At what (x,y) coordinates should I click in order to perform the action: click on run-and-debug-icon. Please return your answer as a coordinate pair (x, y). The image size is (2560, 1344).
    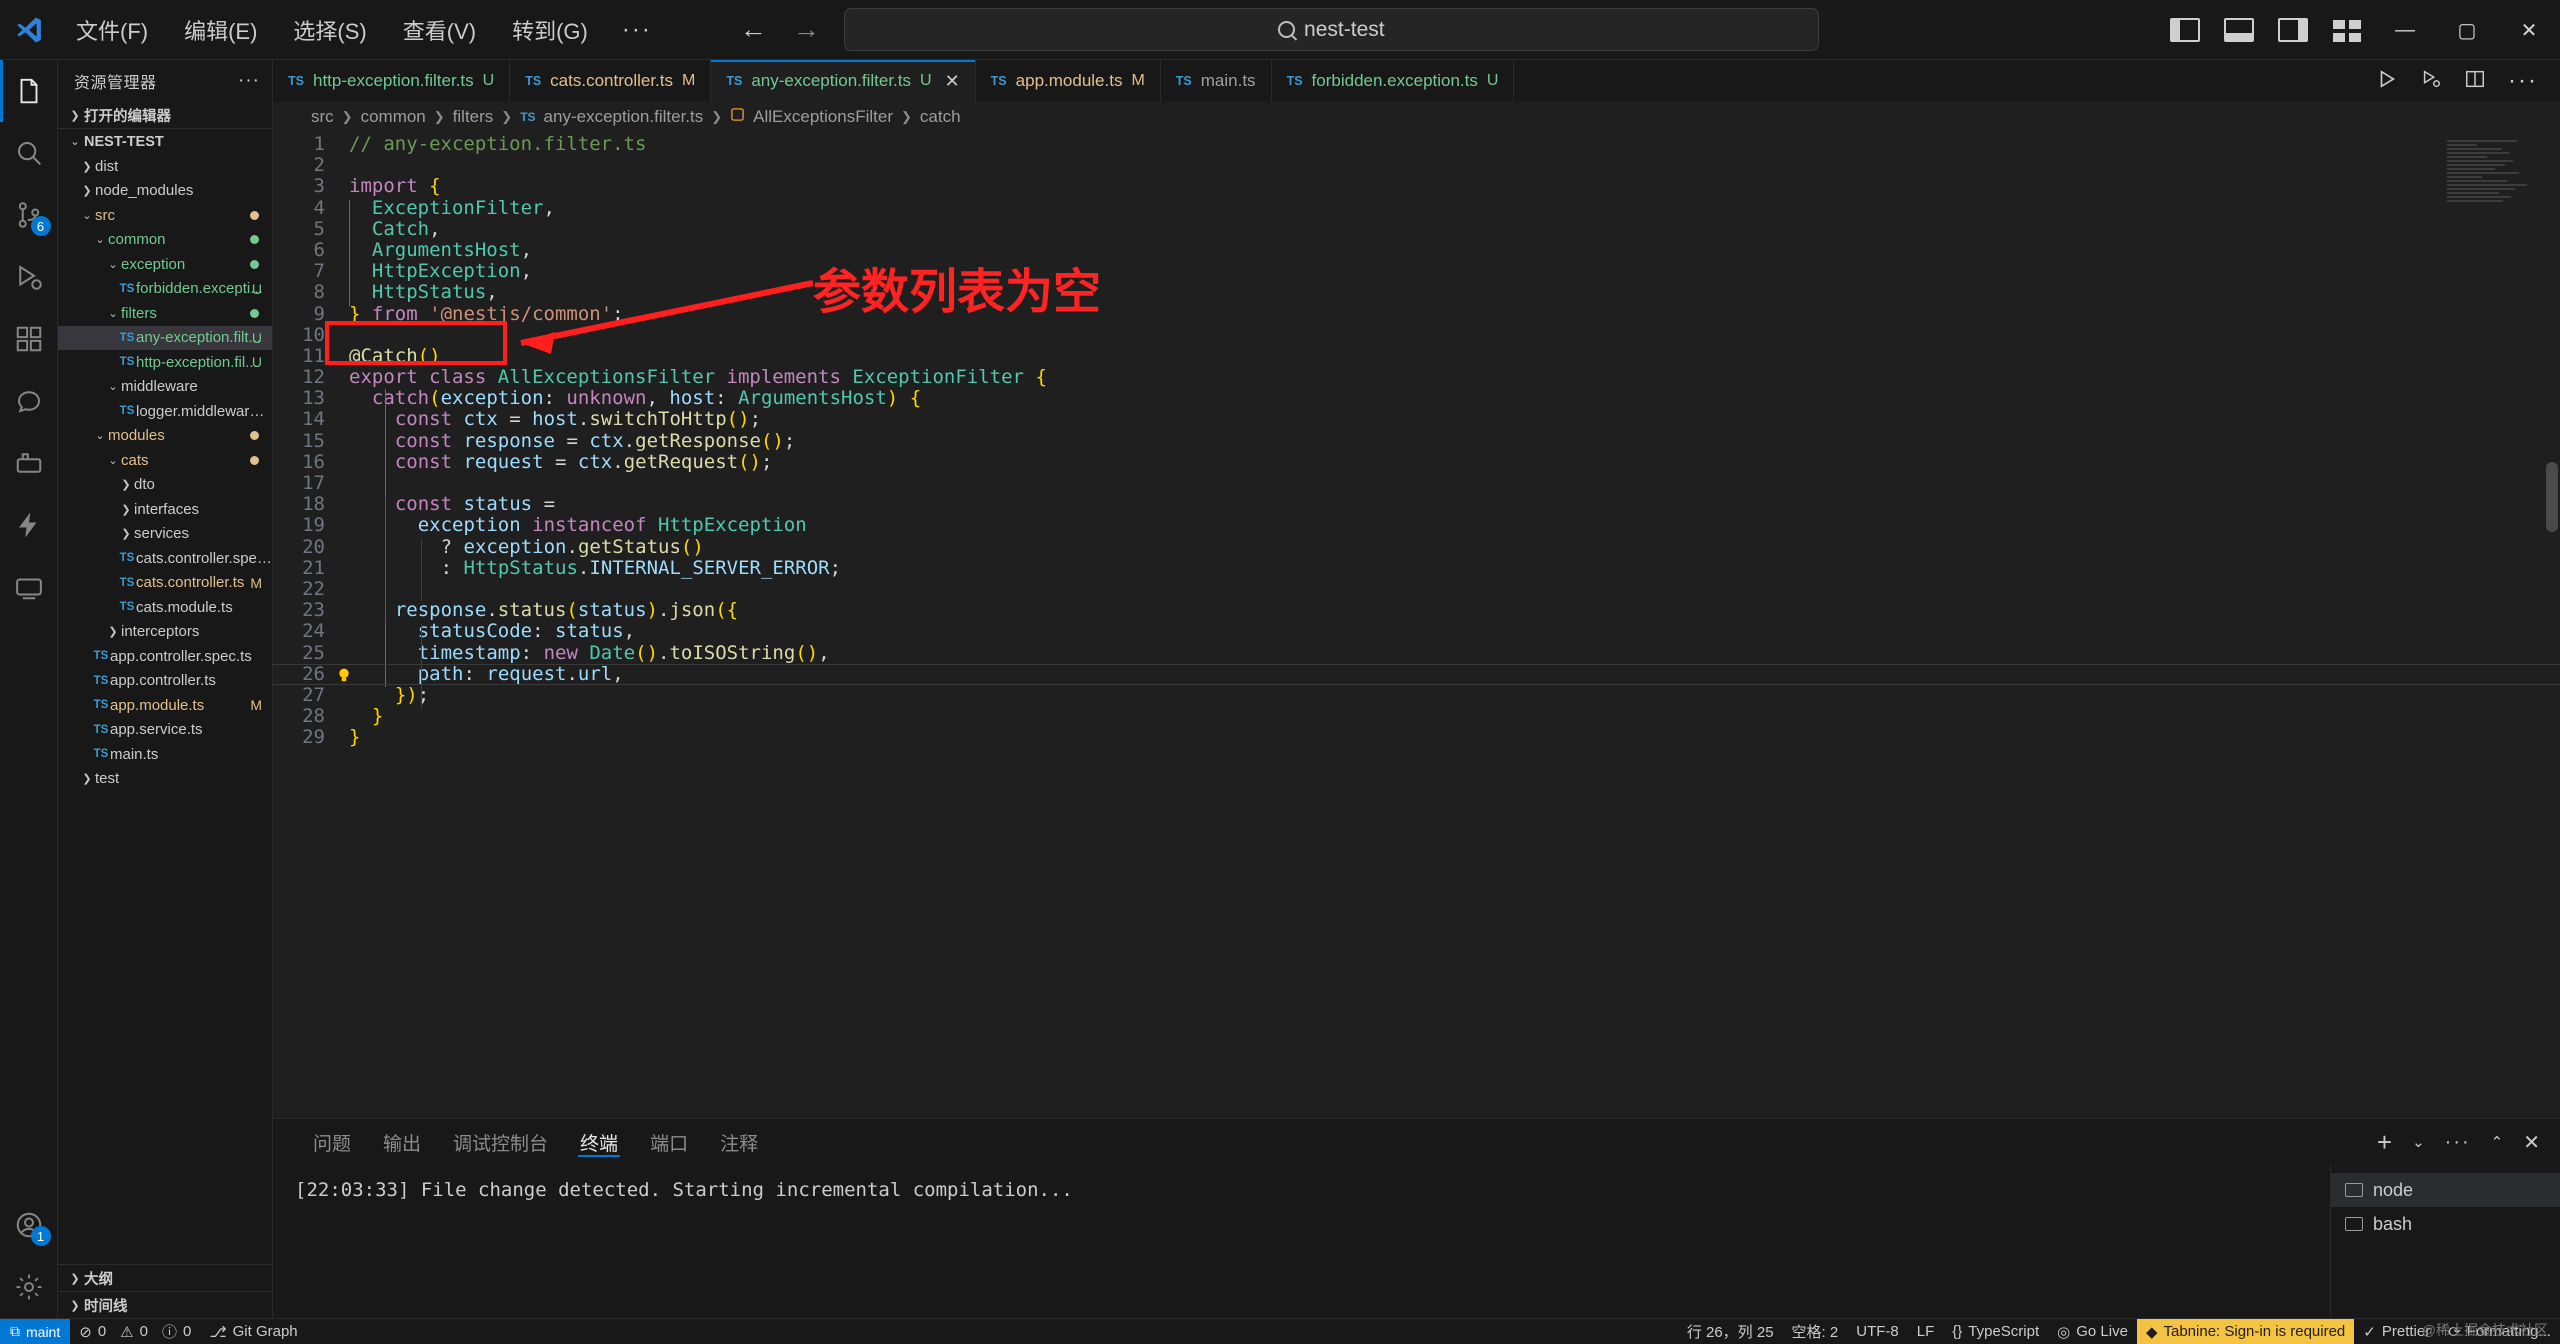
    Looking at the image, I should click on (2431, 81).